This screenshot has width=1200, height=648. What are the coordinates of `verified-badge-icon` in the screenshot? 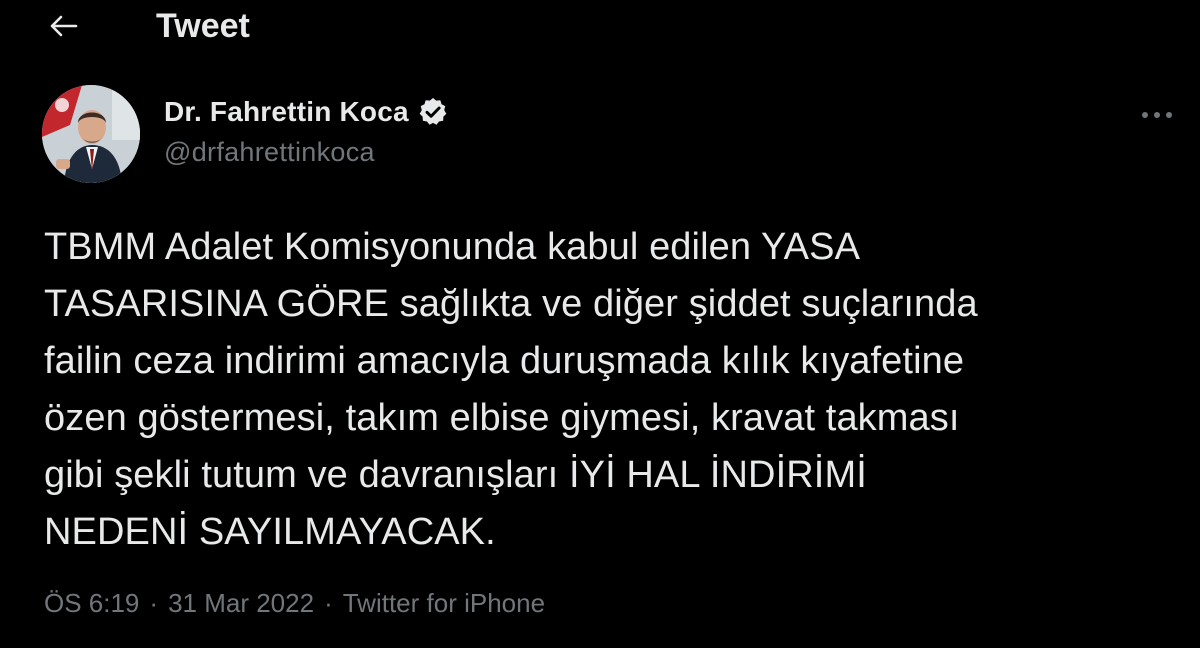 It's located at (434, 112).